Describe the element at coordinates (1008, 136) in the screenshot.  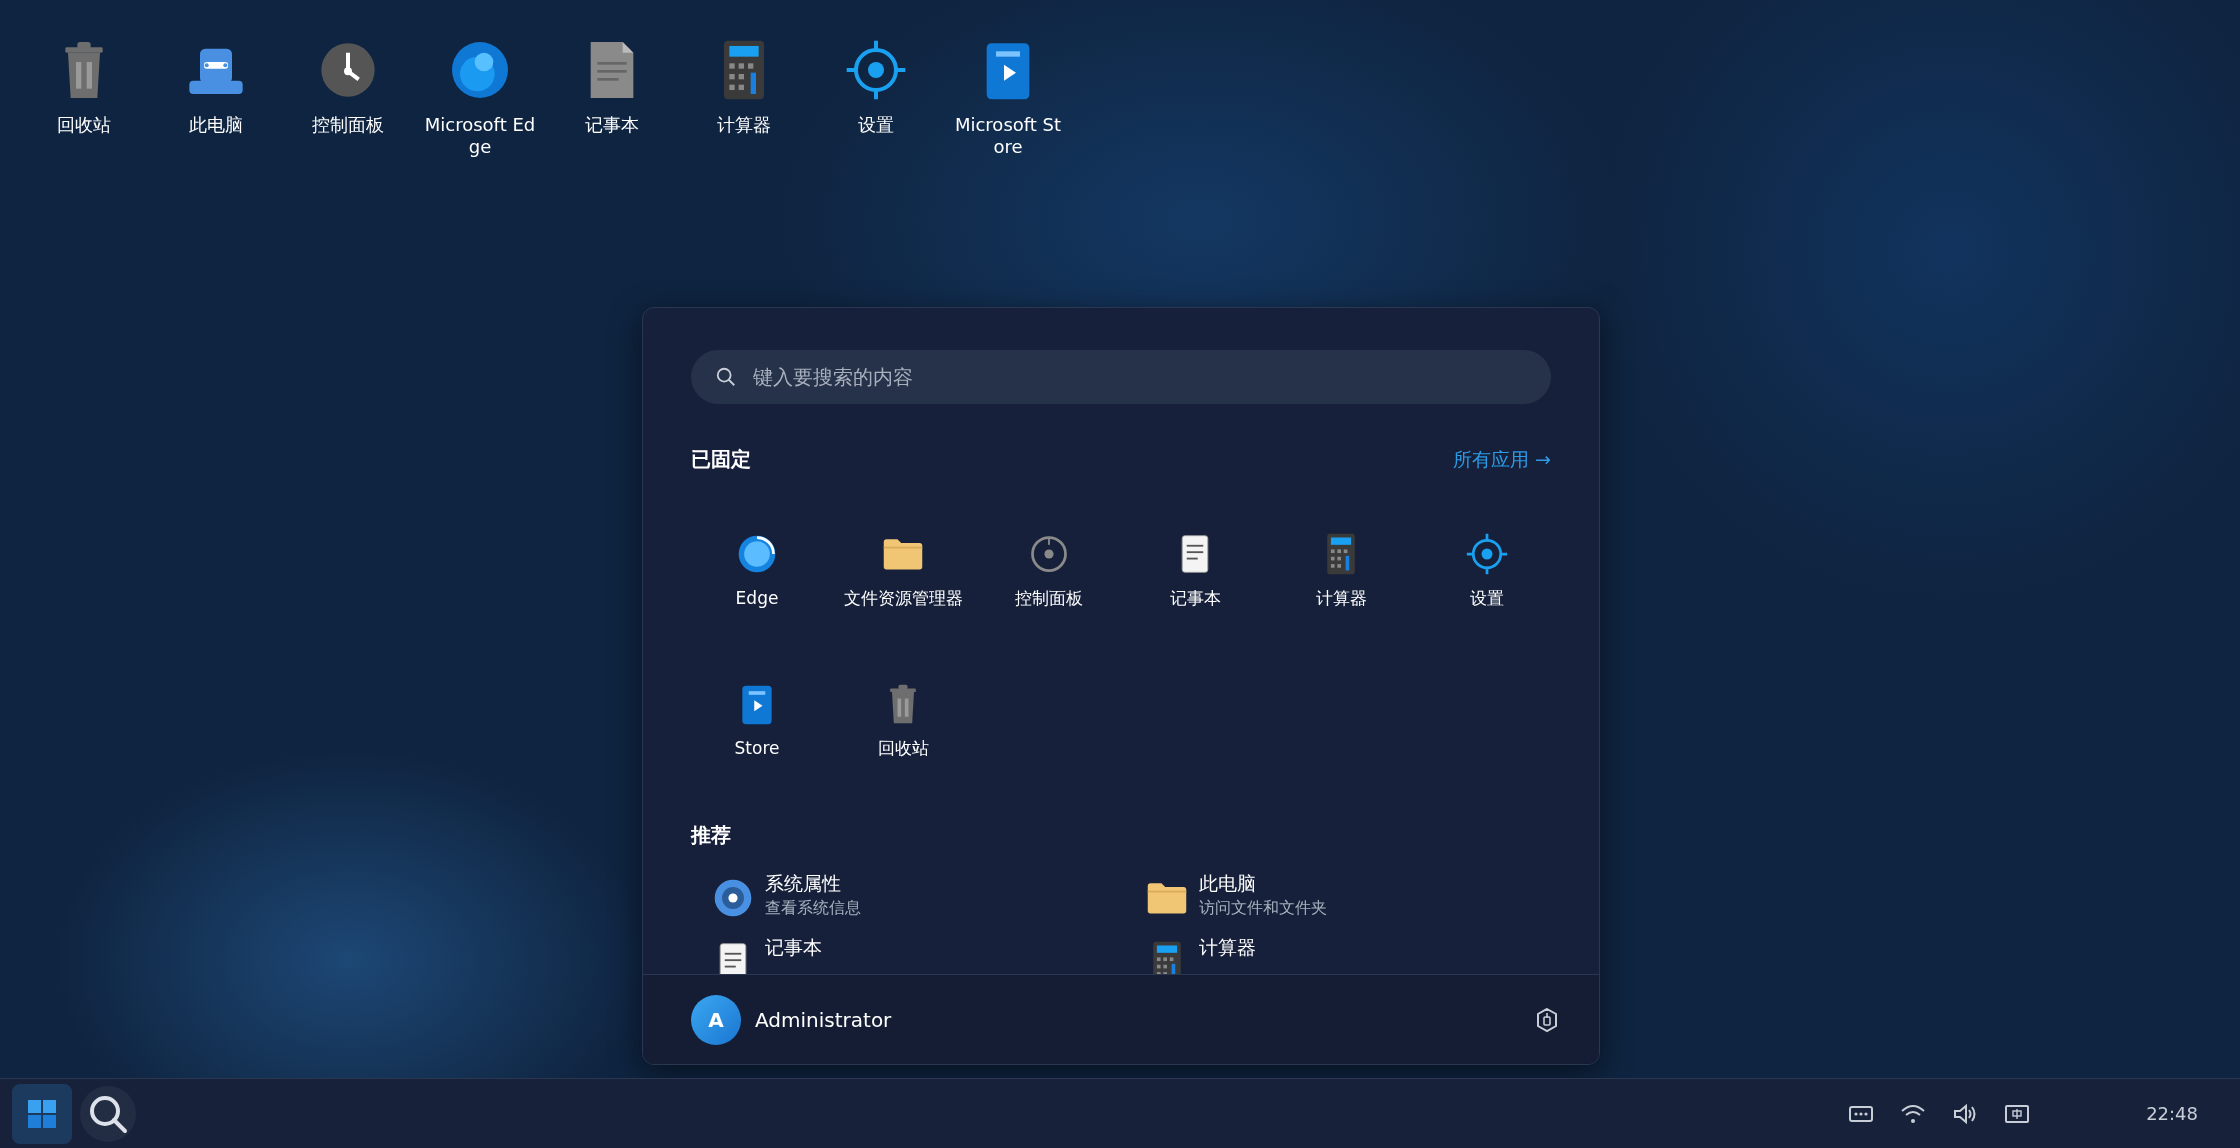
I see `desktop-icon-label: Microsoft Store` at that location.